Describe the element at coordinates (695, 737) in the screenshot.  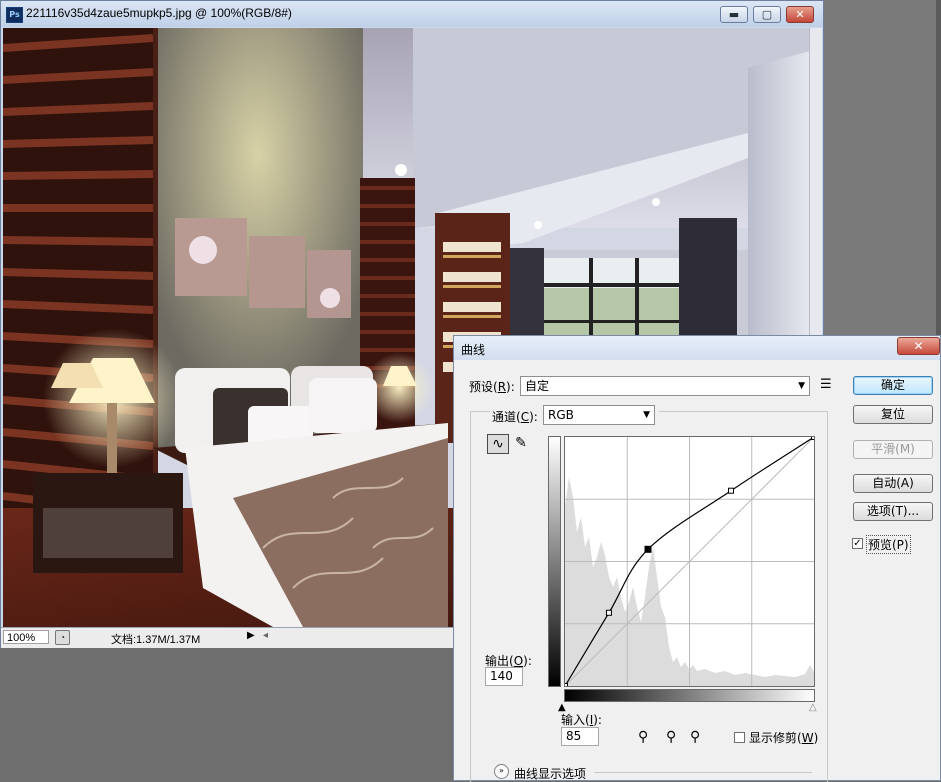
I see `white-eyedropper-icon: ⚲` at that location.